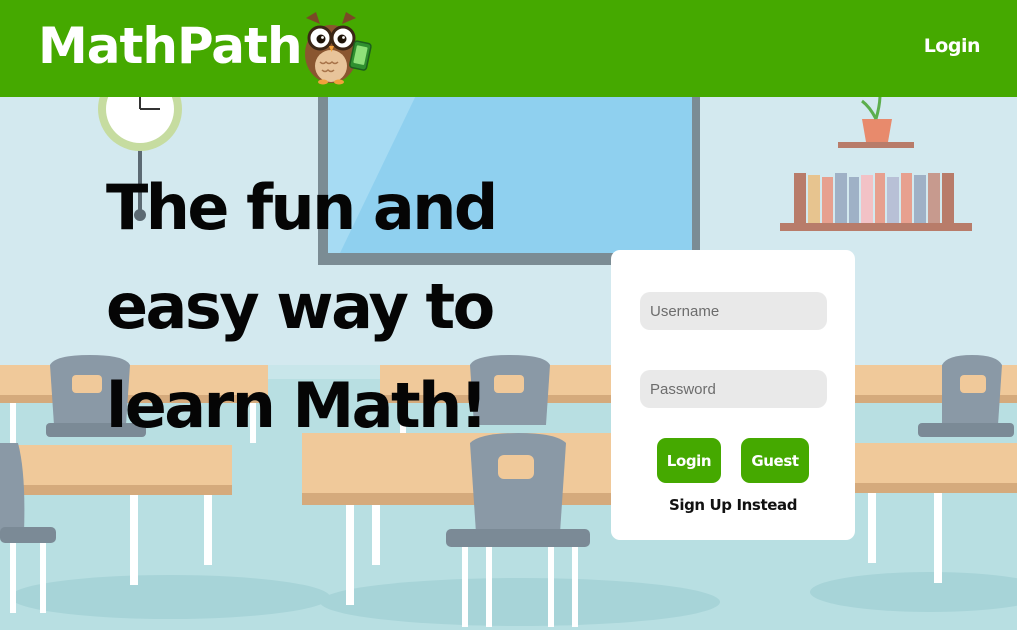 This screenshot has height=630, width=1017. I want to click on brand-name: MathPath, so click(170, 46).